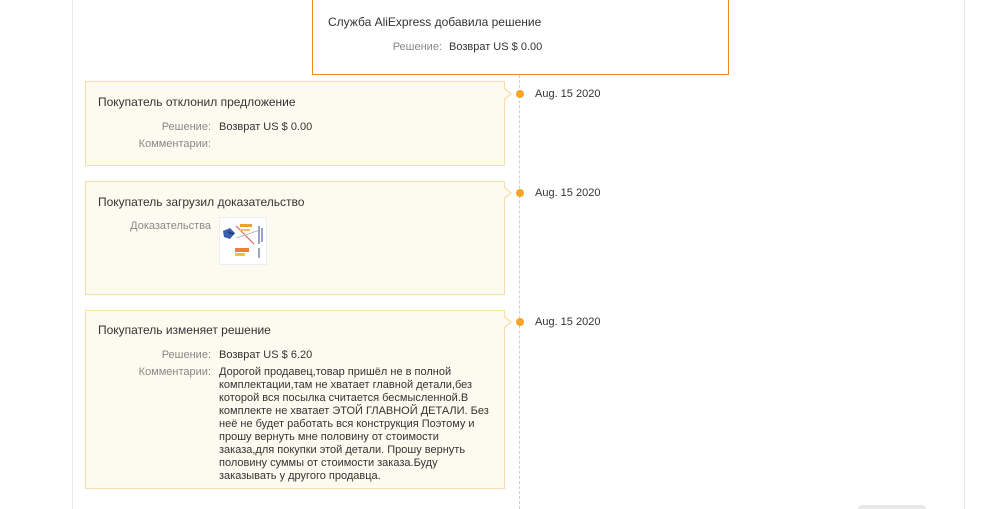  What do you see at coordinates (964, 254) in the screenshot?
I see `container-border-right` at bounding box center [964, 254].